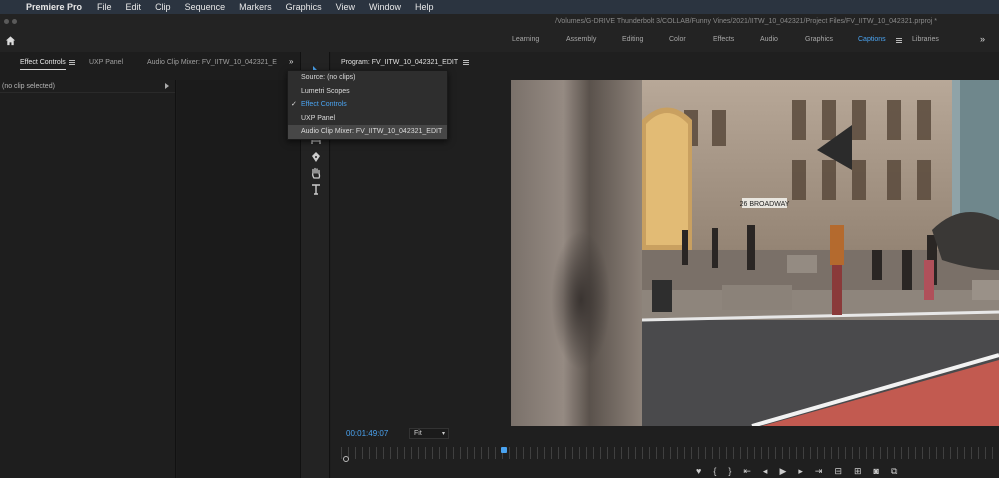  Describe the element at coordinates (10, 21) in the screenshot. I see `window-controls` at that location.